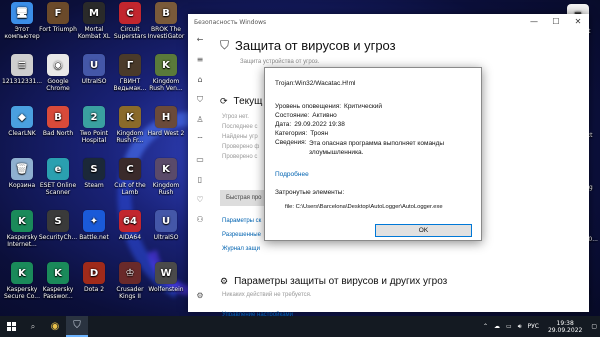 The width and height of the screenshot is (600, 337). Describe the element at coordinates (166, 289) in the screenshot. I see `desktop-icon-label: Wolfenstein` at that location.